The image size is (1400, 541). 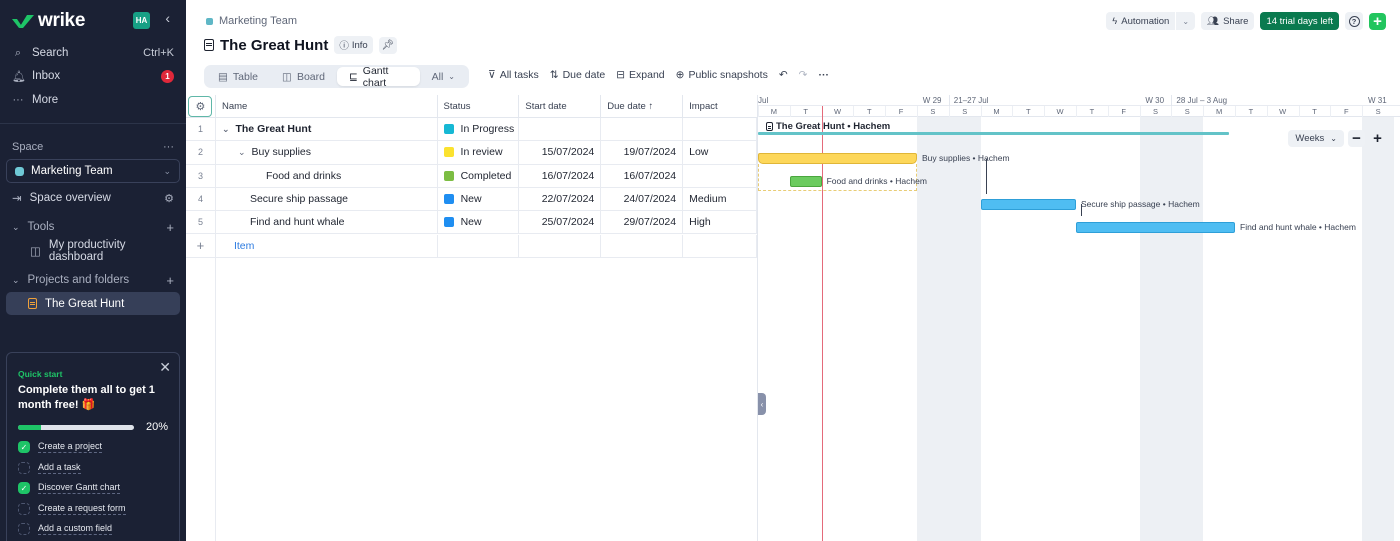 I want to click on wrike-logo: wrike, so click(x=48, y=21).